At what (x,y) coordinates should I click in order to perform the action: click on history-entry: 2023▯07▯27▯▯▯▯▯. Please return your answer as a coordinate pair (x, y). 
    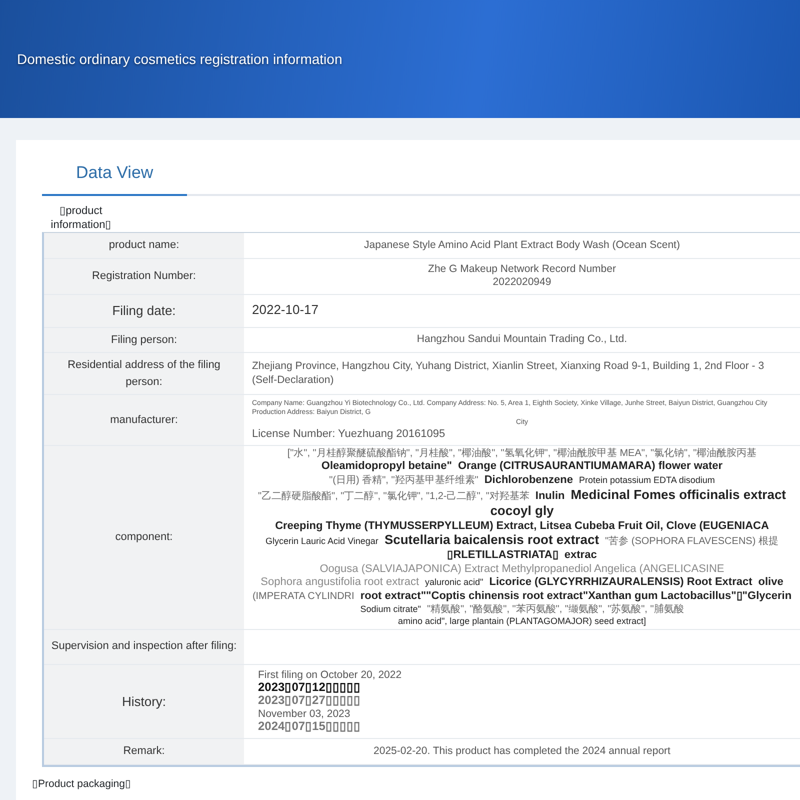
    Looking at the image, I should click on (309, 701).